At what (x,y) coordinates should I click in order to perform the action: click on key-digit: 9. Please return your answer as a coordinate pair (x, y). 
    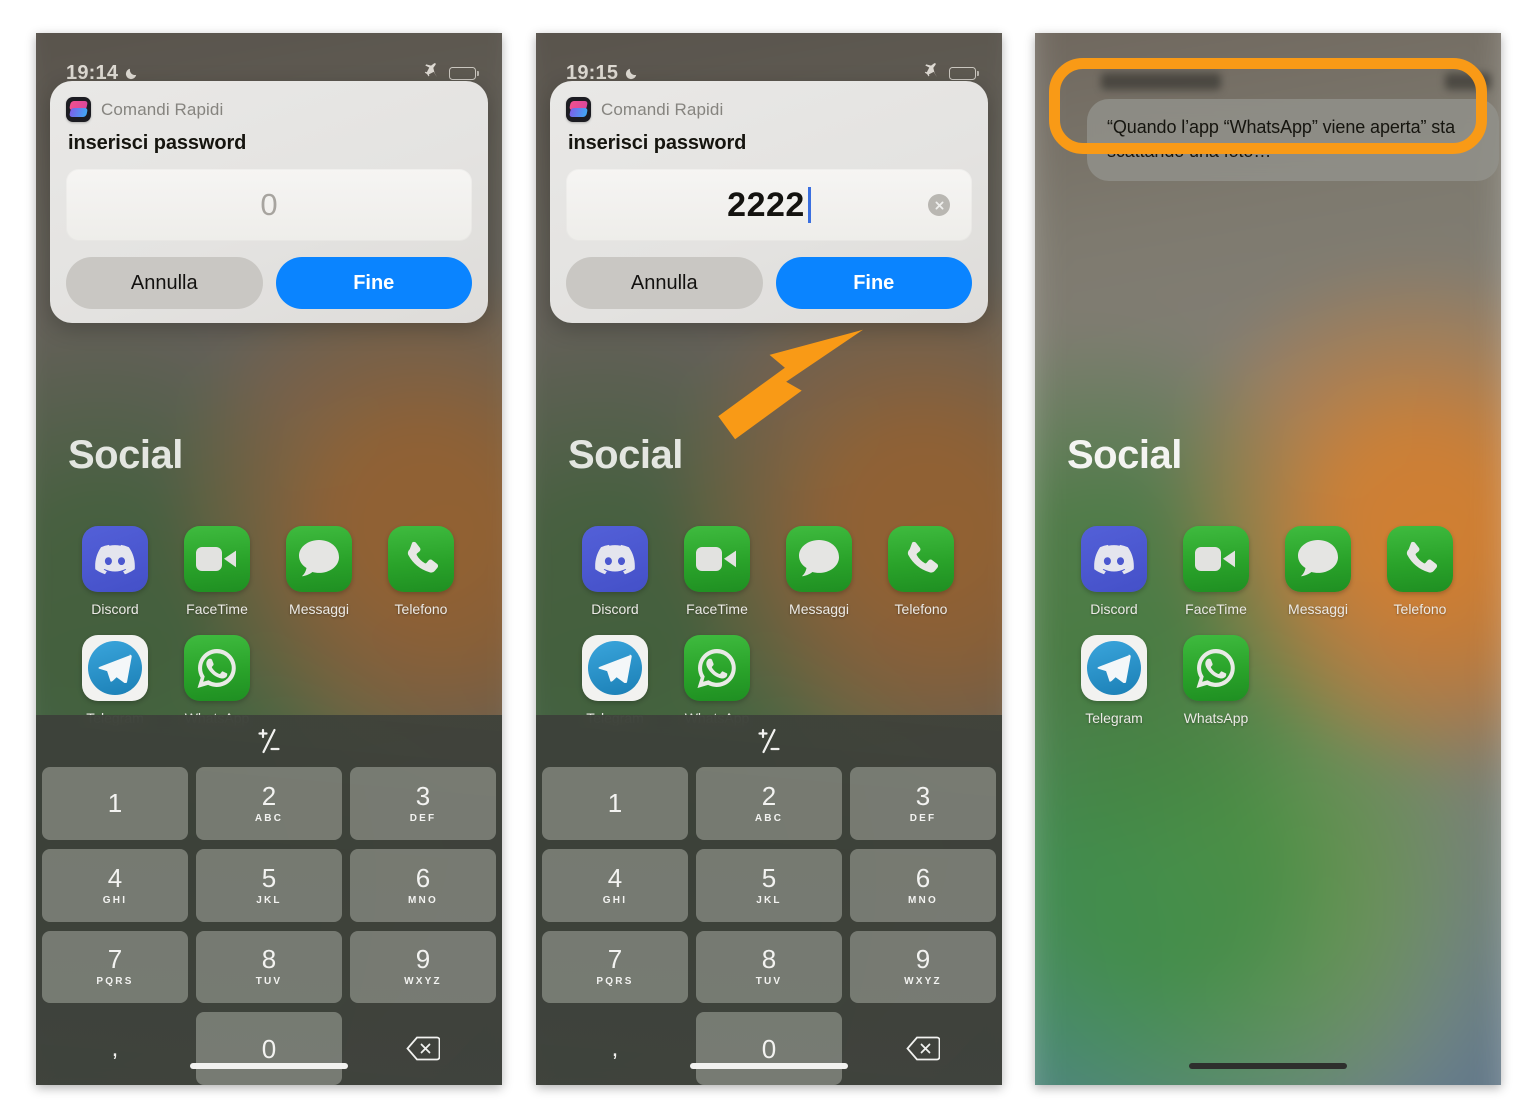
    Looking at the image, I should click on (423, 959).